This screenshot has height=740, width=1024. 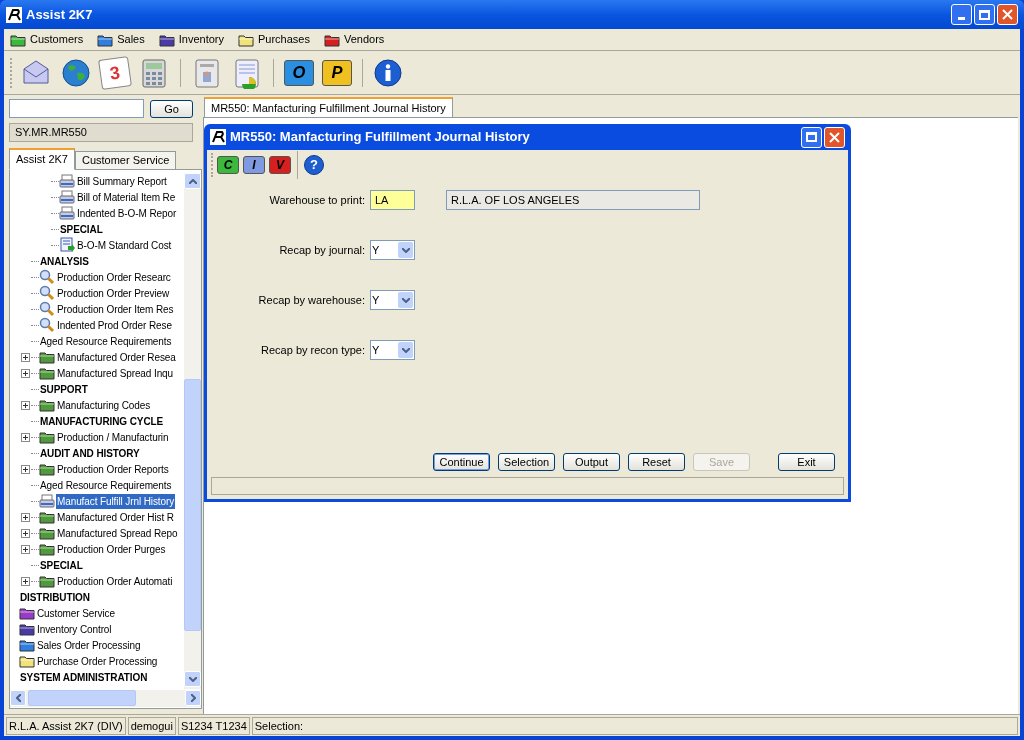 I want to click on folder-icon: P, so click(x=337, y=72).